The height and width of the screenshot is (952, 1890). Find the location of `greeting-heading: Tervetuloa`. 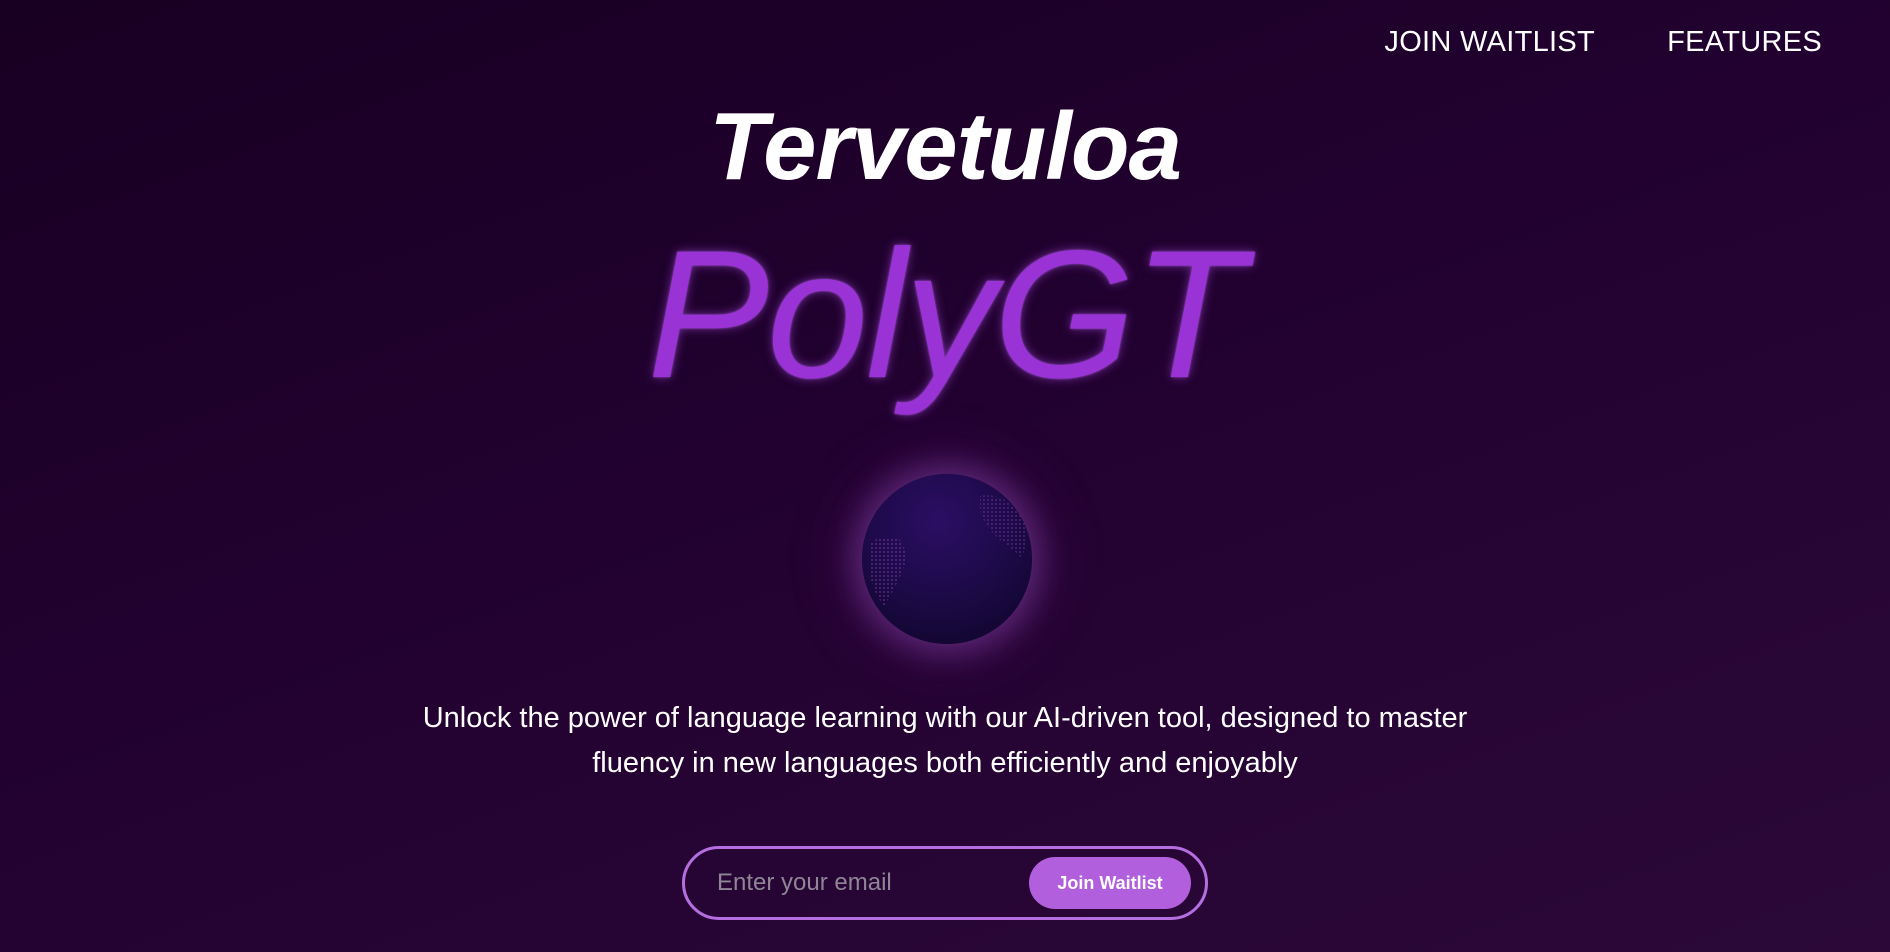

greeting-heading: Tervetuloa is located at coordinates (945, 146).